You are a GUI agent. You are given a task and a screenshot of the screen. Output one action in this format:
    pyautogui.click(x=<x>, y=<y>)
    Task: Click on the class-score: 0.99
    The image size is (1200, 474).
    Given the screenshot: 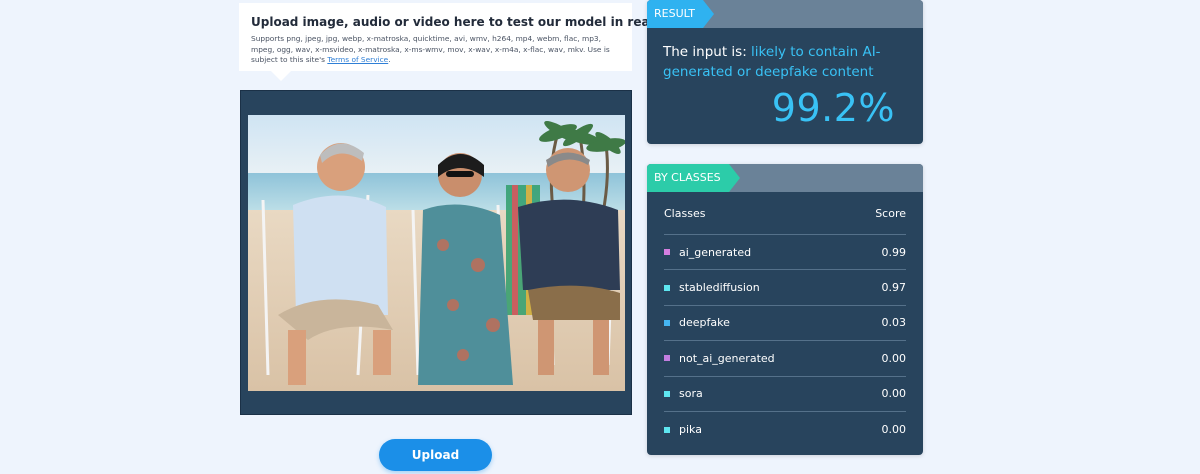 What is the action you would take?
    pyautogui.click(x=894, y=252)
    